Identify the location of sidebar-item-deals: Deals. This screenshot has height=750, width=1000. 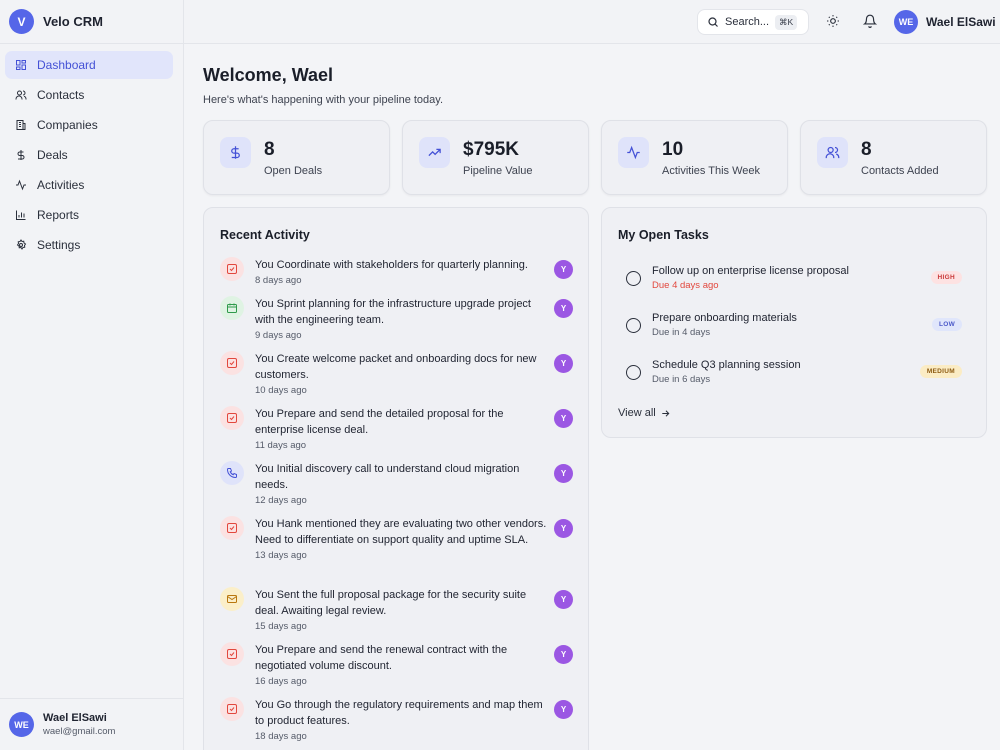
(89, 155).